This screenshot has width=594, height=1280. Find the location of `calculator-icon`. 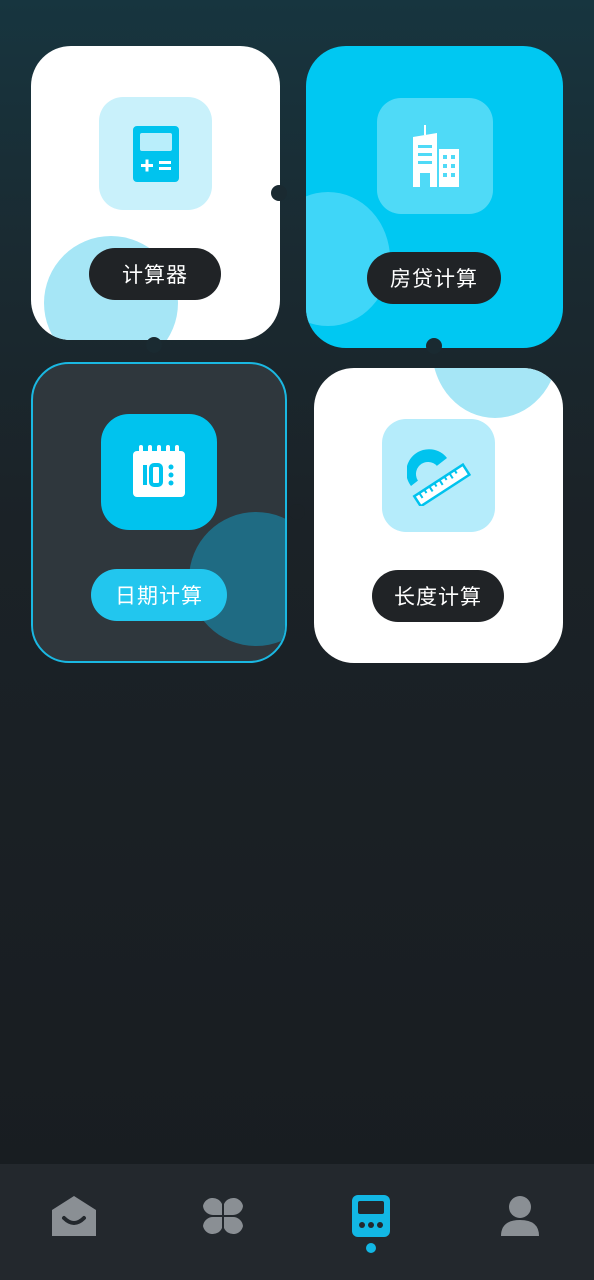

calculator-icon is located at coordinates (155, 153).